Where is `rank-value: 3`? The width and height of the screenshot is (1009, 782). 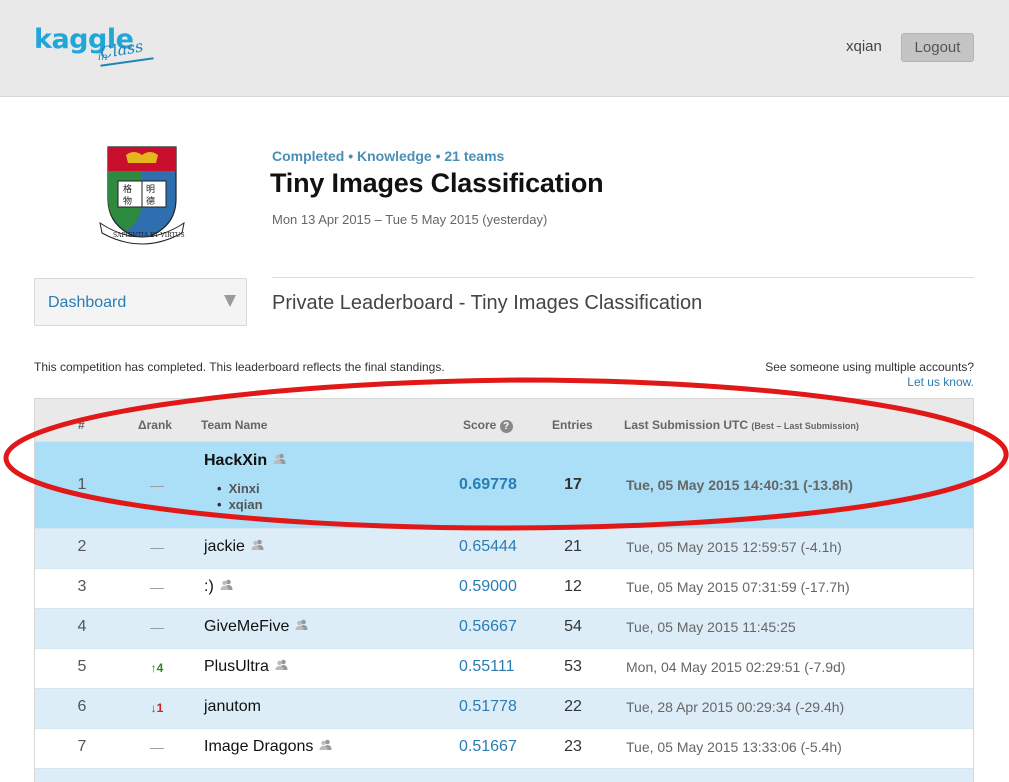 rank-value: 3 is located at coordinates (82, 586).